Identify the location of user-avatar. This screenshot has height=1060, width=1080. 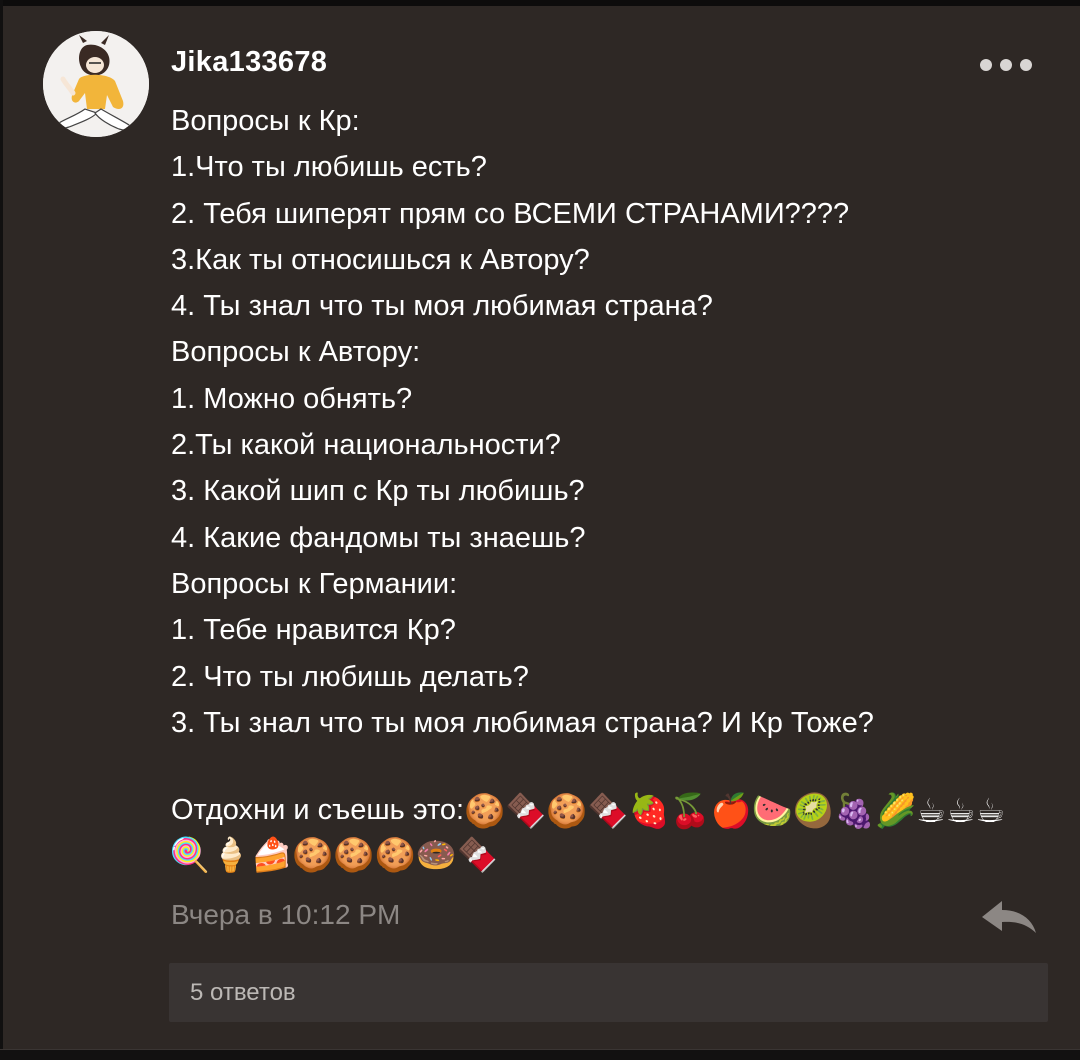
(96, 84).